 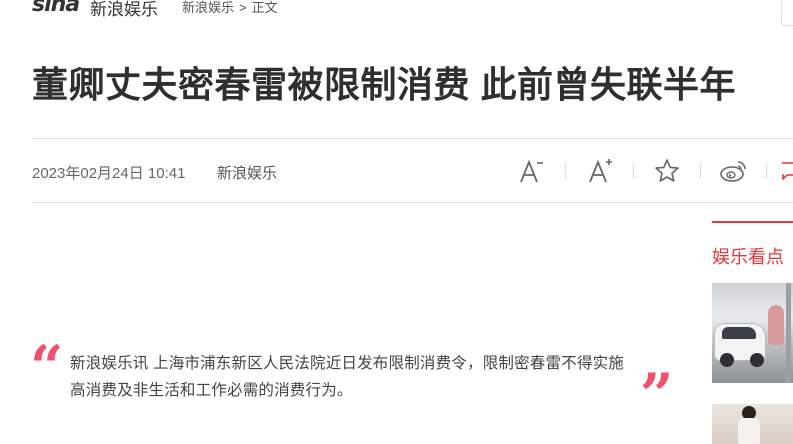 I want to click on weibo-share-button, so click(x=734, y=171).